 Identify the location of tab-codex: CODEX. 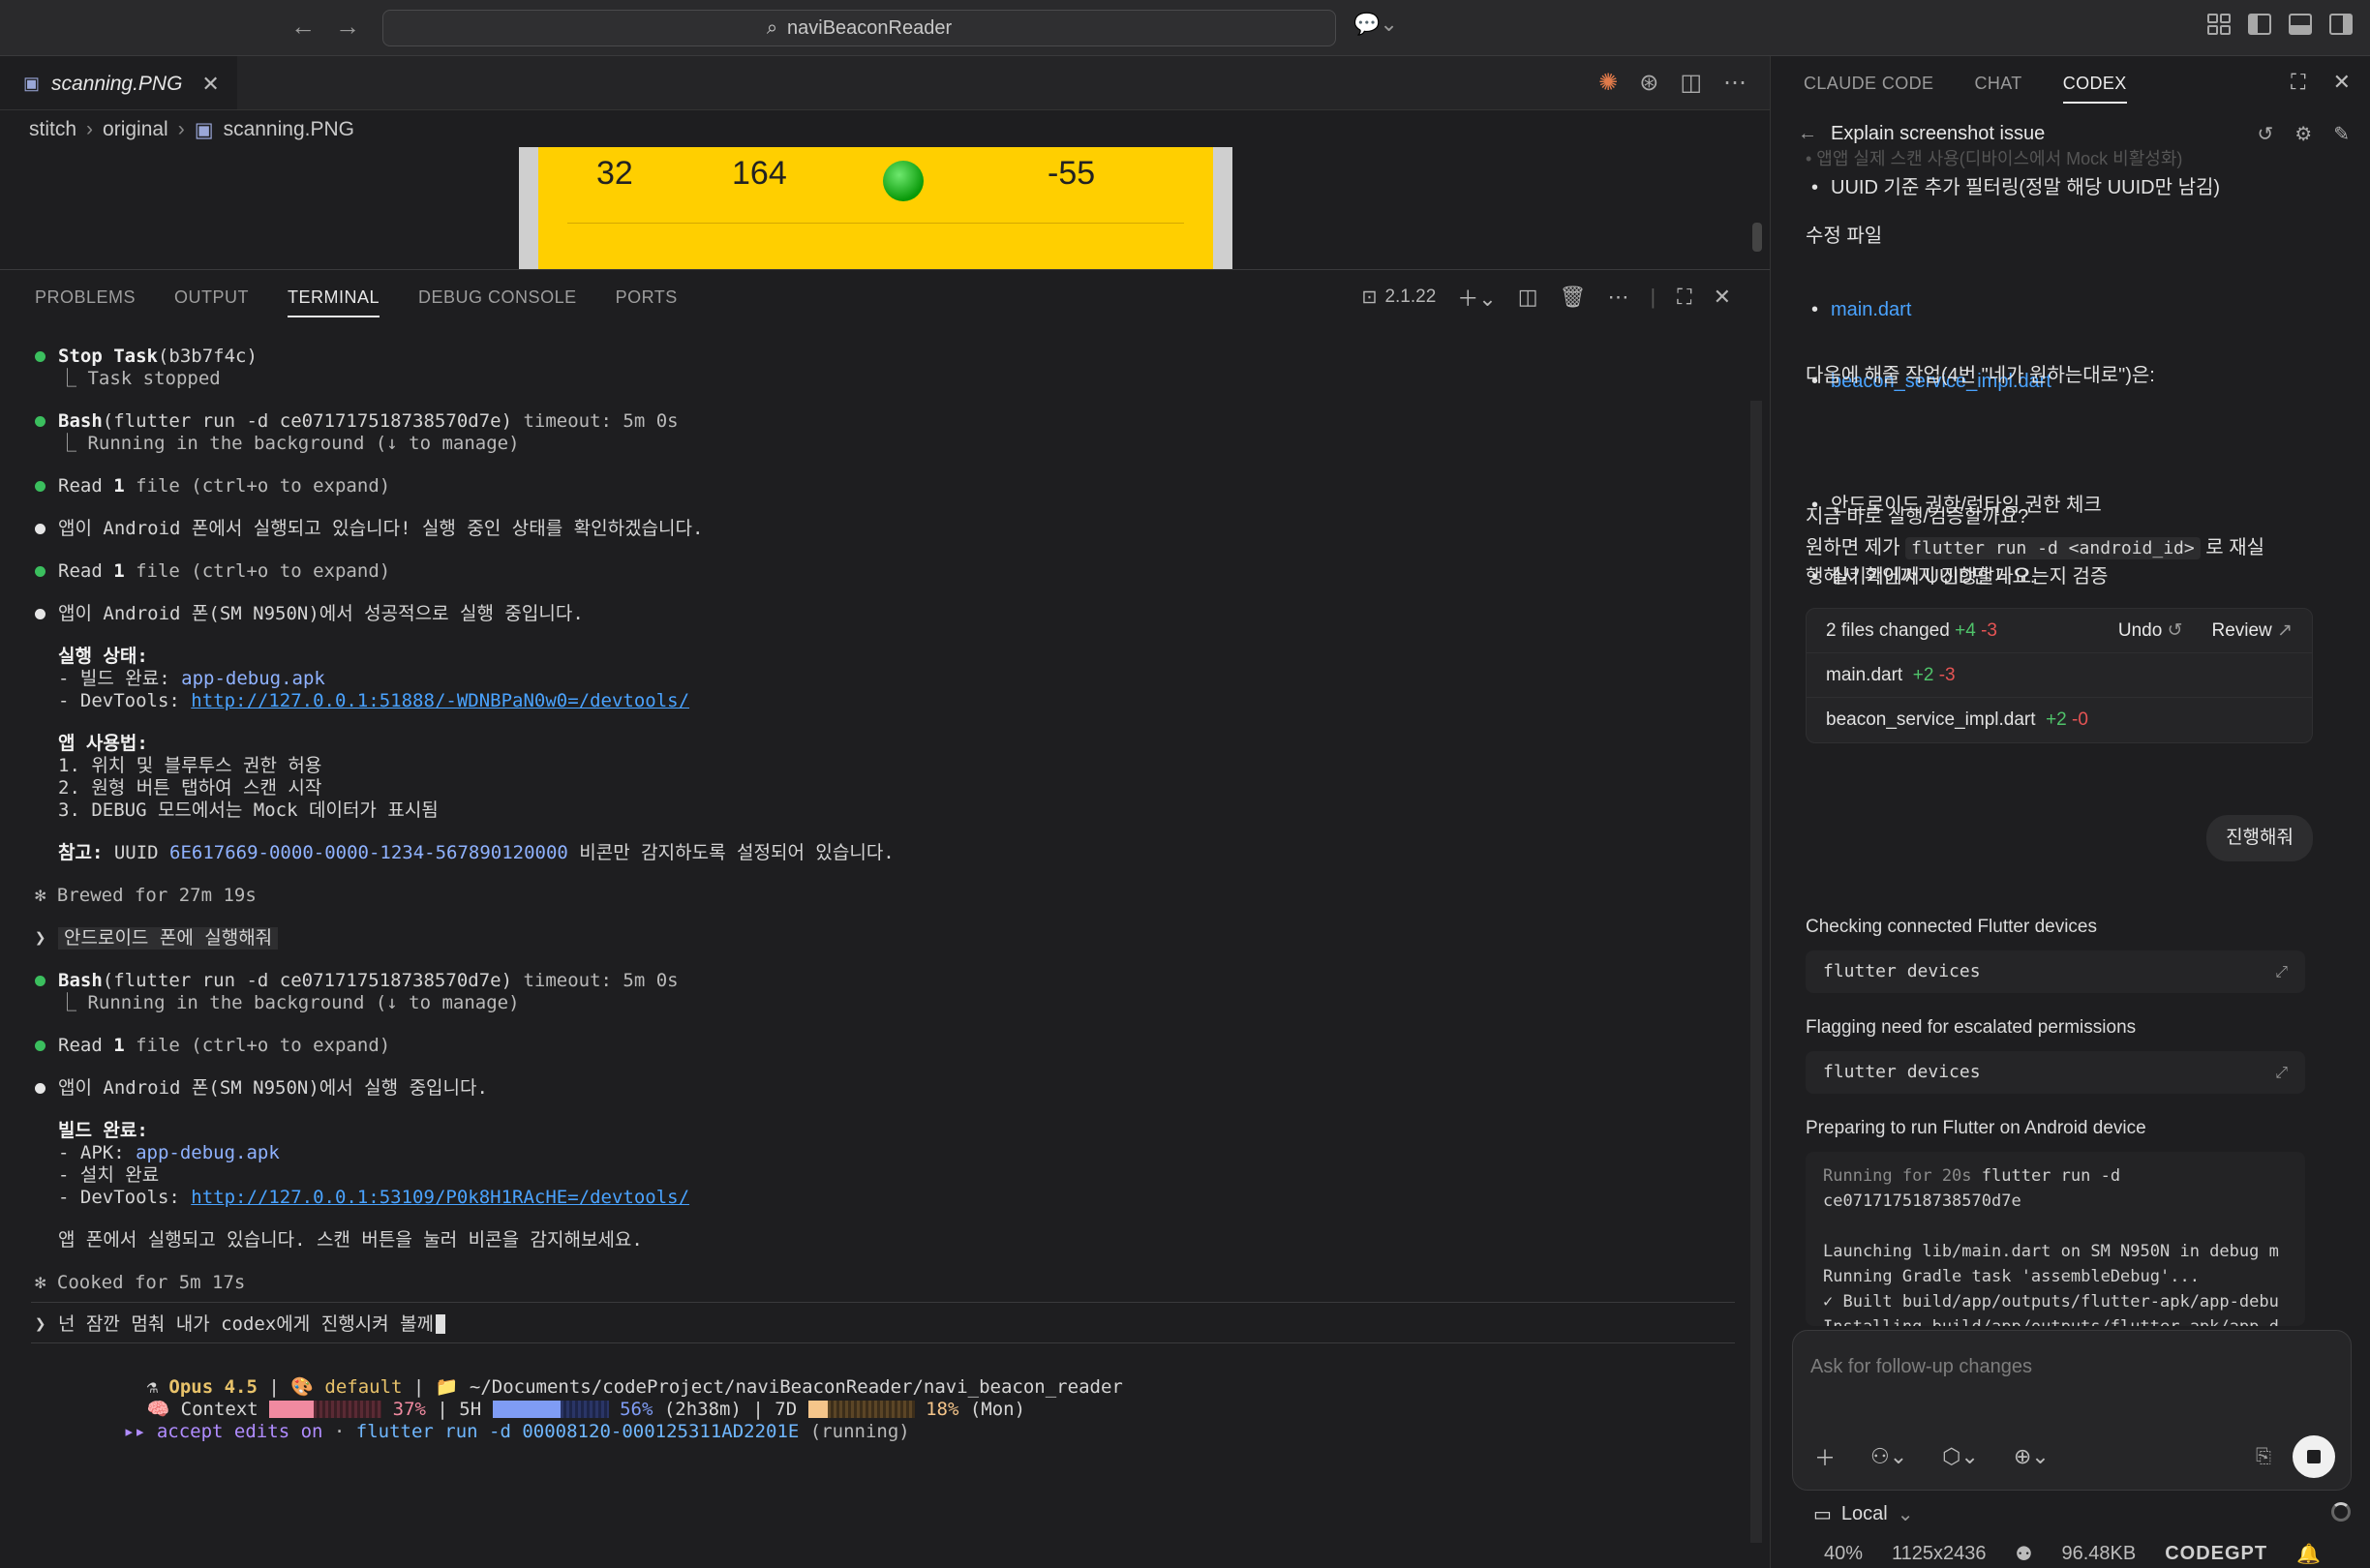
(2094, 86).